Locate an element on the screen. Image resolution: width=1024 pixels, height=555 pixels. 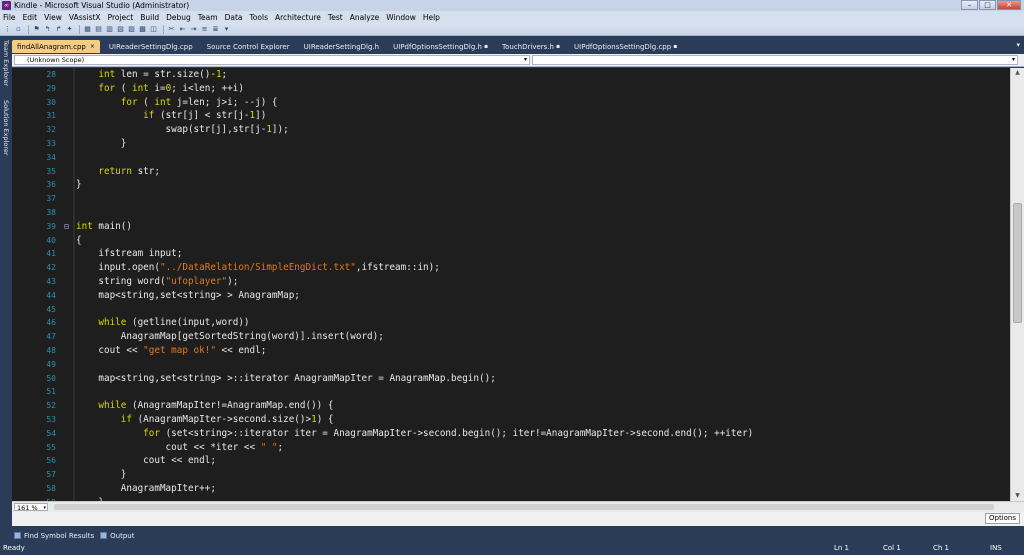
member-dropdown: ▾ is located at coordinates (775, 60).